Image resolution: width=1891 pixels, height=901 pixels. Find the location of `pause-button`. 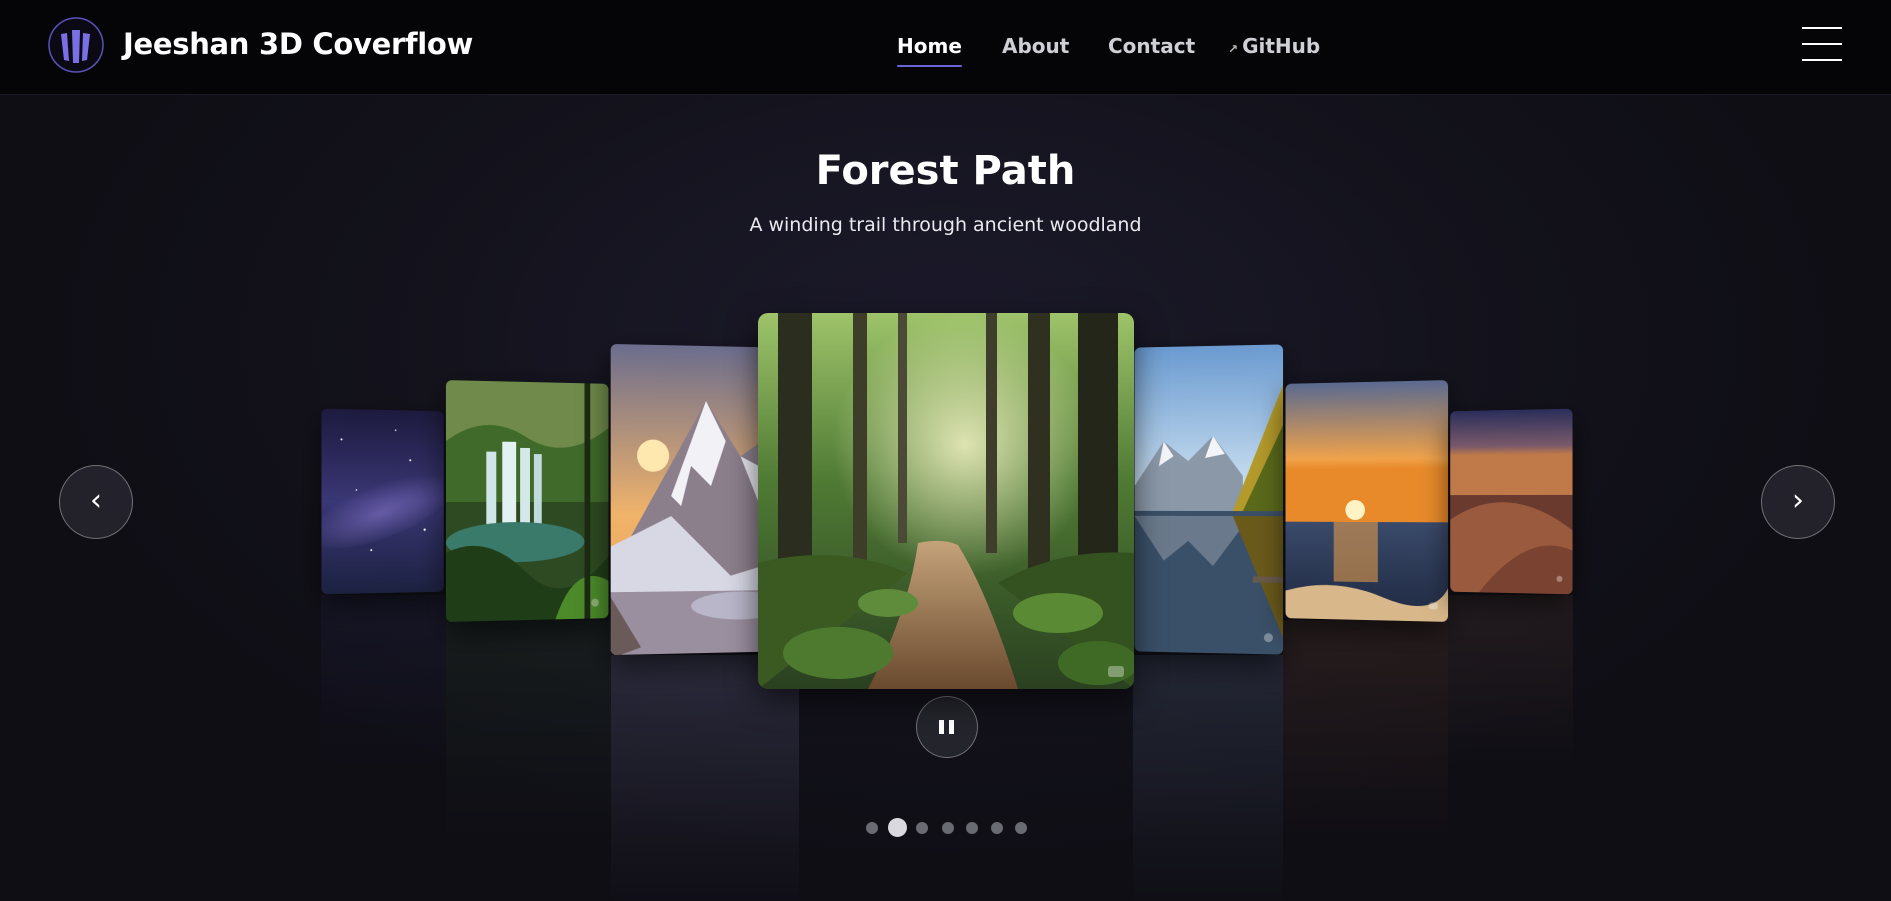

pause-button is located at coordinates (947, 727).